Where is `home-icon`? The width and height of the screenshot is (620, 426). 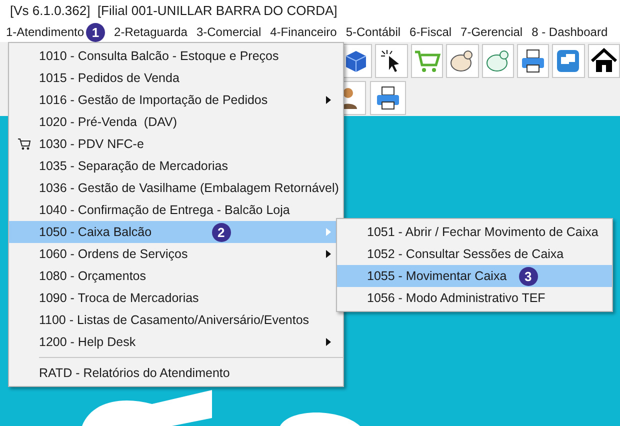 home-icon is located at coordinates (604, 61).